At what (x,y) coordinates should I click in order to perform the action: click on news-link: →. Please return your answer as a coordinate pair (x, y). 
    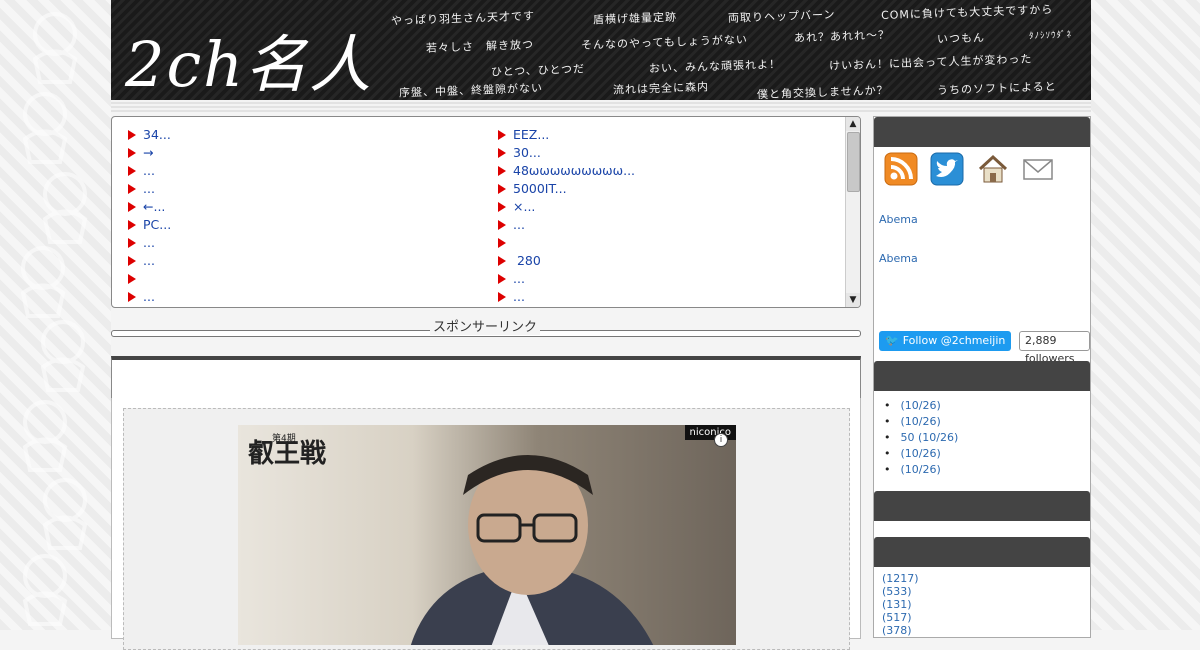
    Looking at the image, I should click on (148, 152).